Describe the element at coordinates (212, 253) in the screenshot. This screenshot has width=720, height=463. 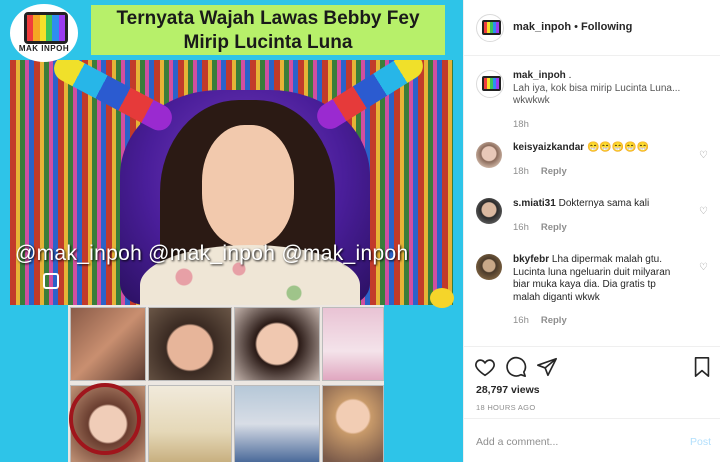
I see `watermark-text: @mak_inpoh @mak_inpoh @mak_inpoh` at that location.